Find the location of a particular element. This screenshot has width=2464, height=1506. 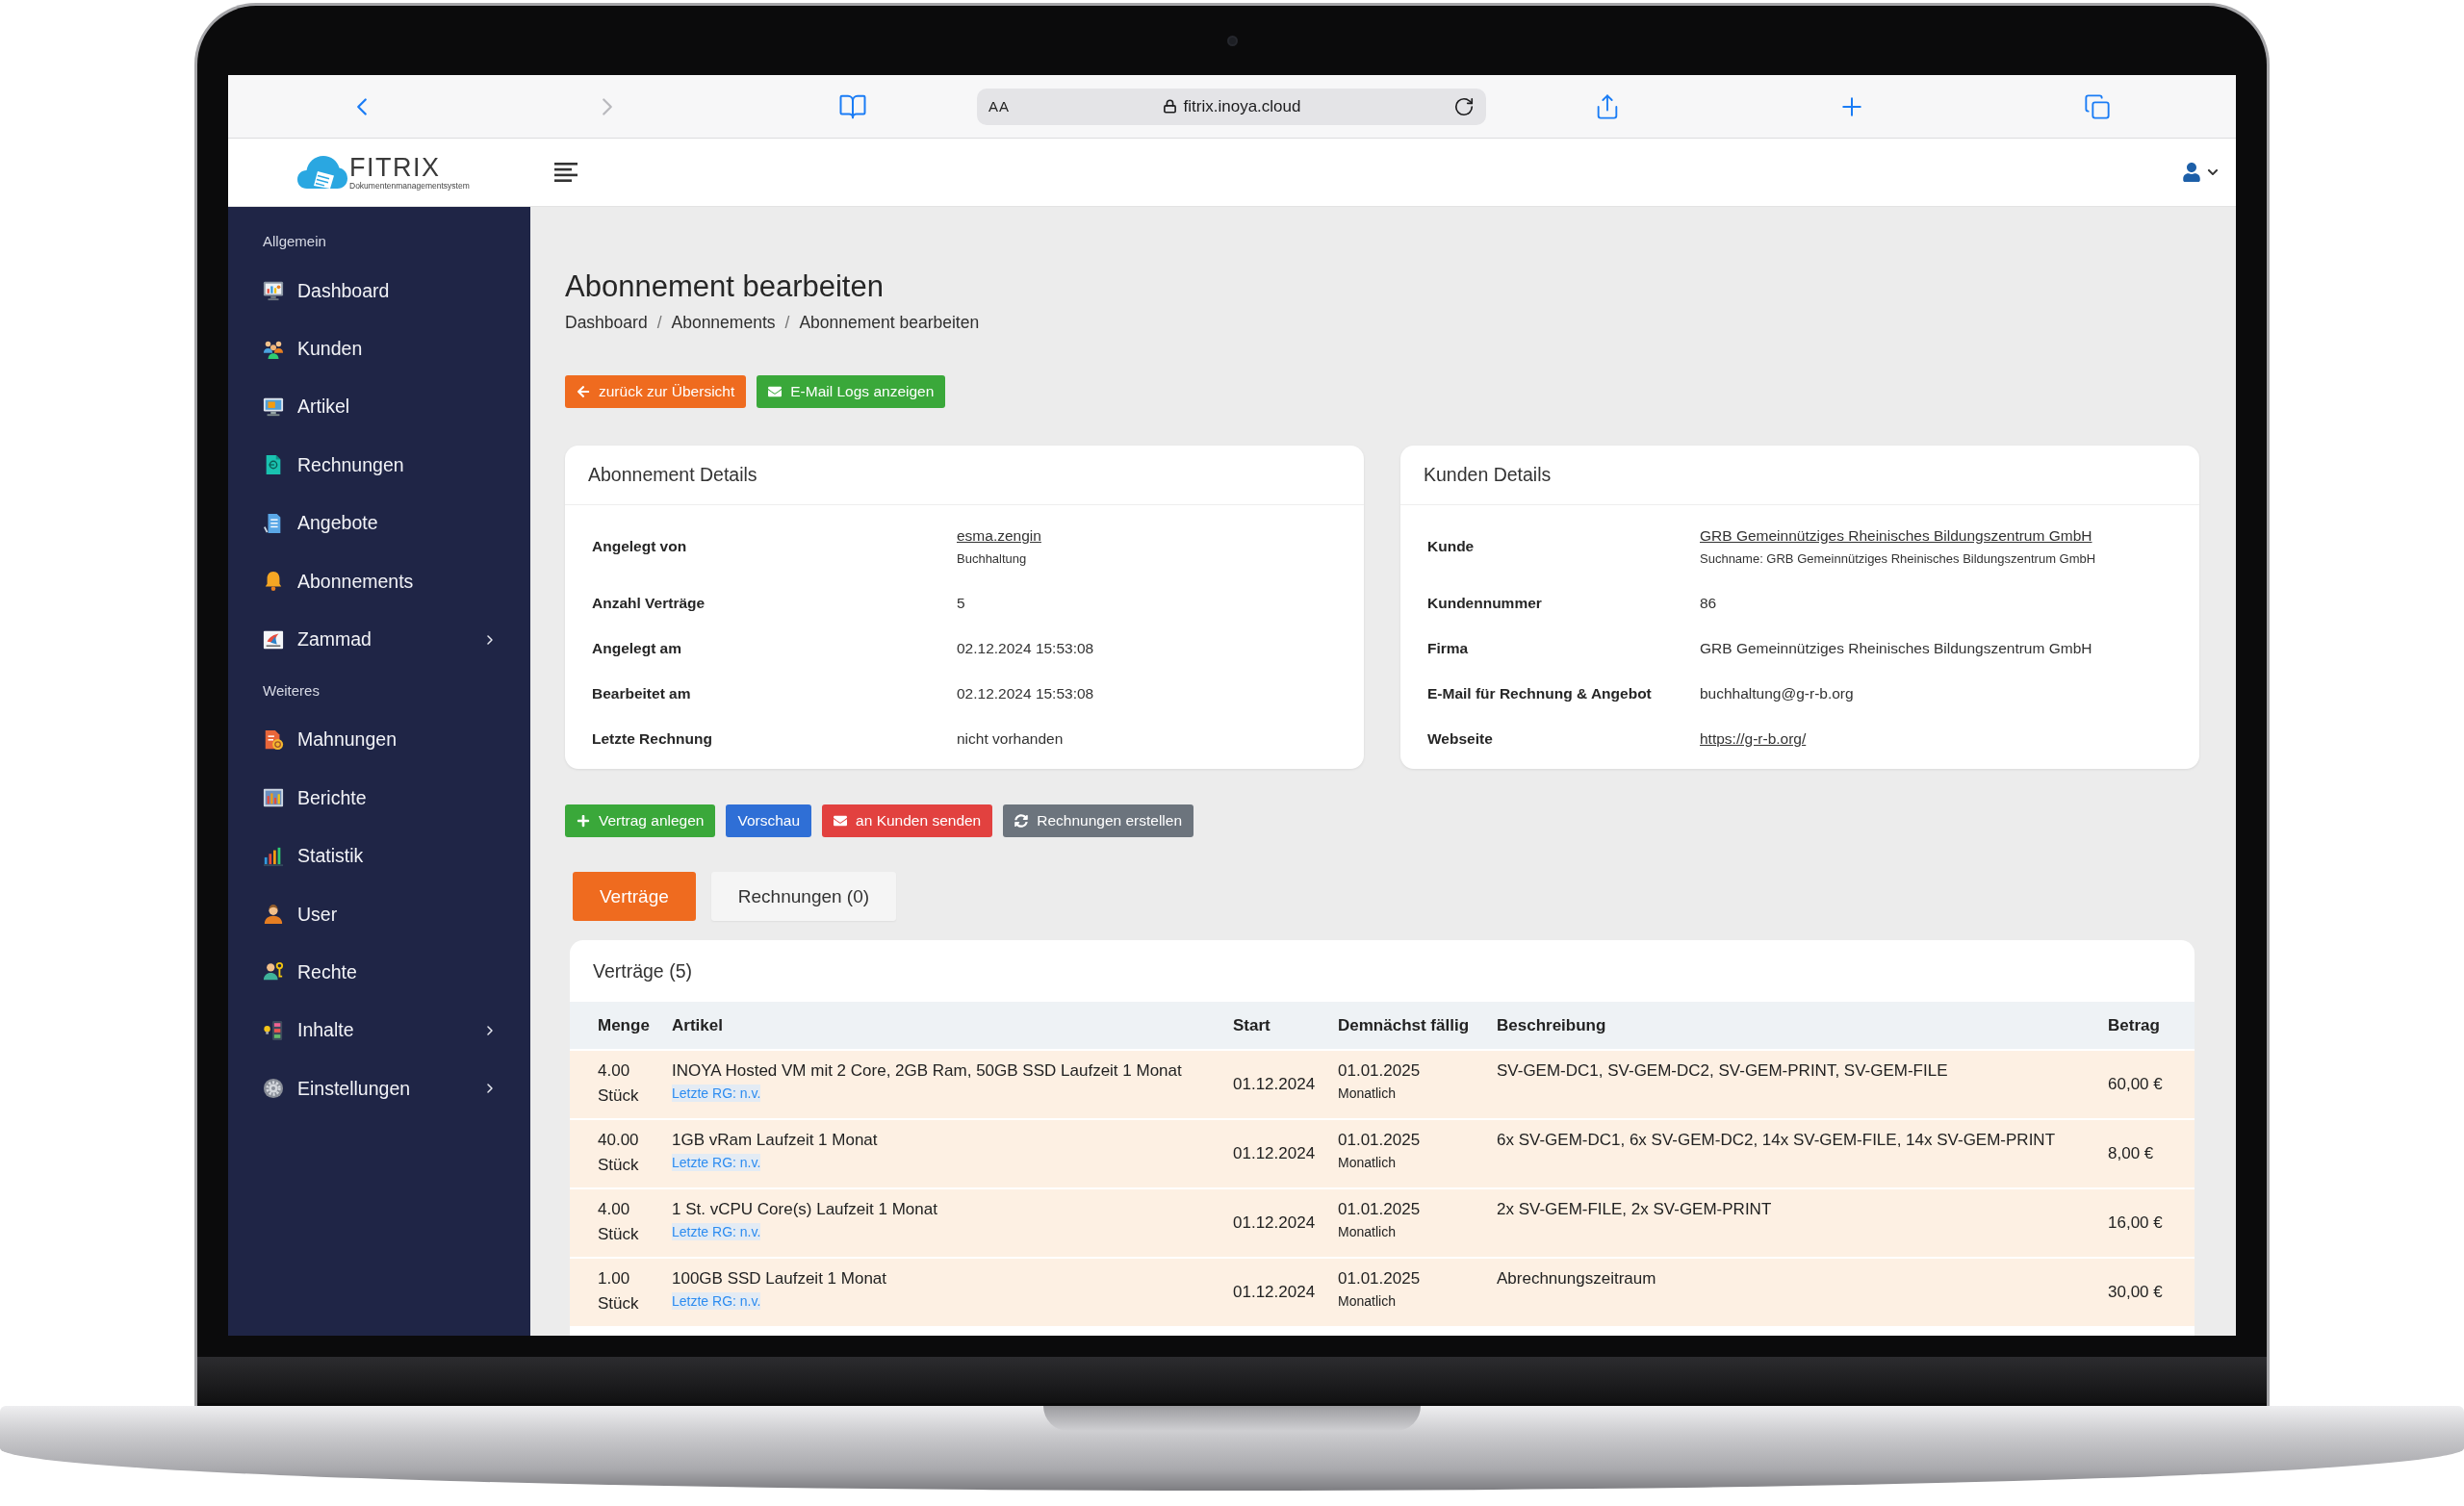

field-value: buchhaltung@g-r-b.org is located at coordinates (1777, 693).